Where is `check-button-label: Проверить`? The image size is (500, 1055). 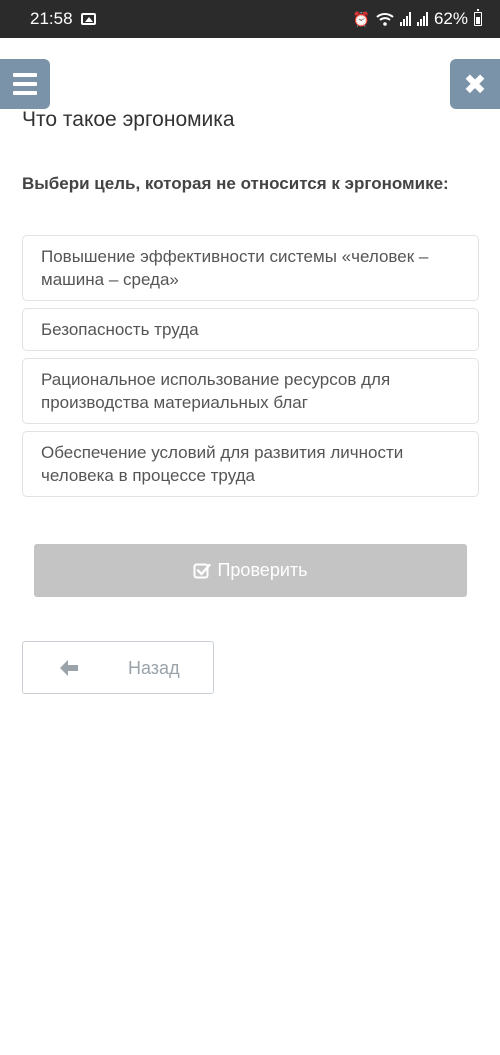
check-button-label: Проверить is located at coordinates (262, 570).